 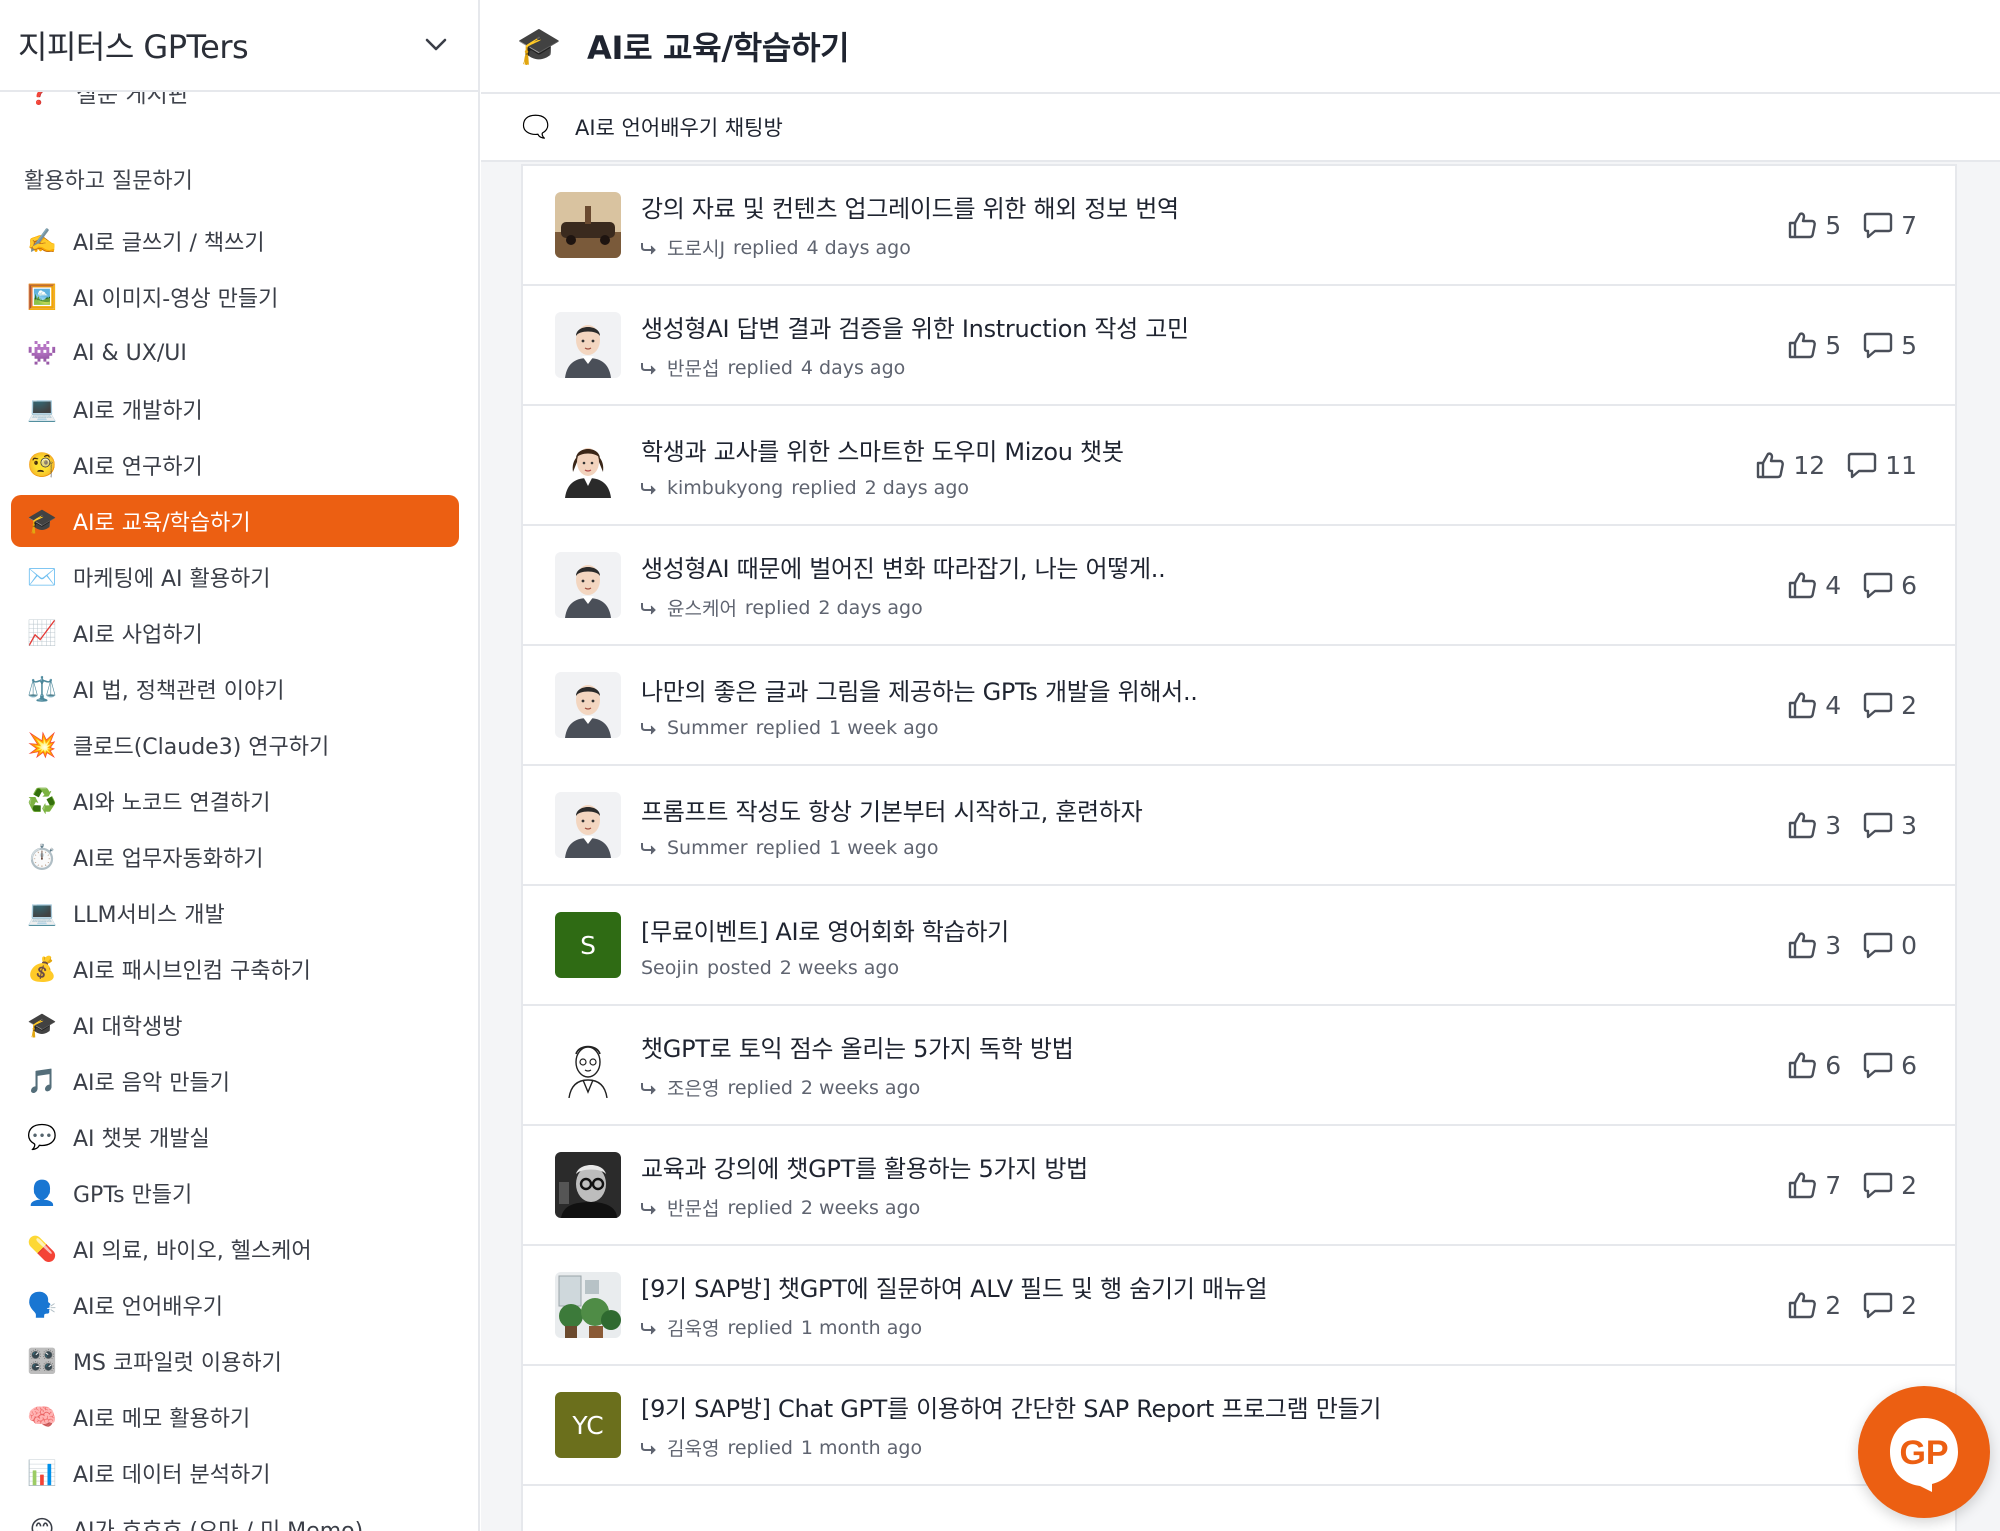 I want to click on post-title: 강의 자료 및 컨텐츠 업그레이드를 위한 해외 정보 번역, so click(x=910, y=206).